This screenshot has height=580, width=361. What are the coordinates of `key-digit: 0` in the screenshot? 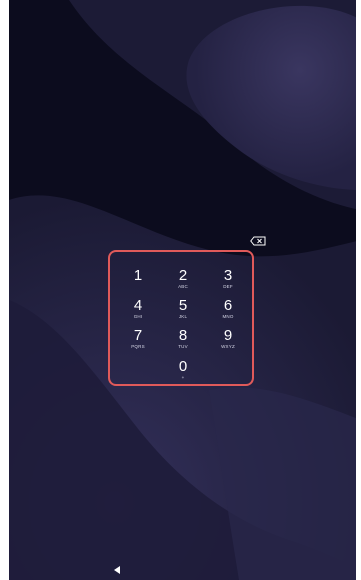 It's located at (183, 366).